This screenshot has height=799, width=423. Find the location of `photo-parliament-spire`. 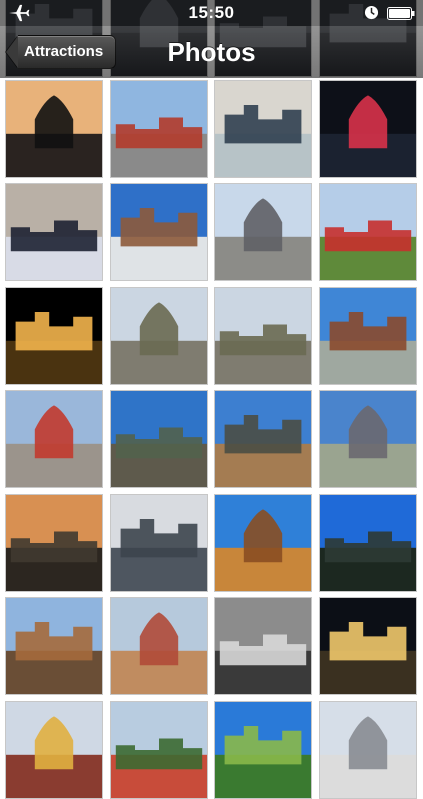

photo-parliament-spire is located at coordinates (368, 336).